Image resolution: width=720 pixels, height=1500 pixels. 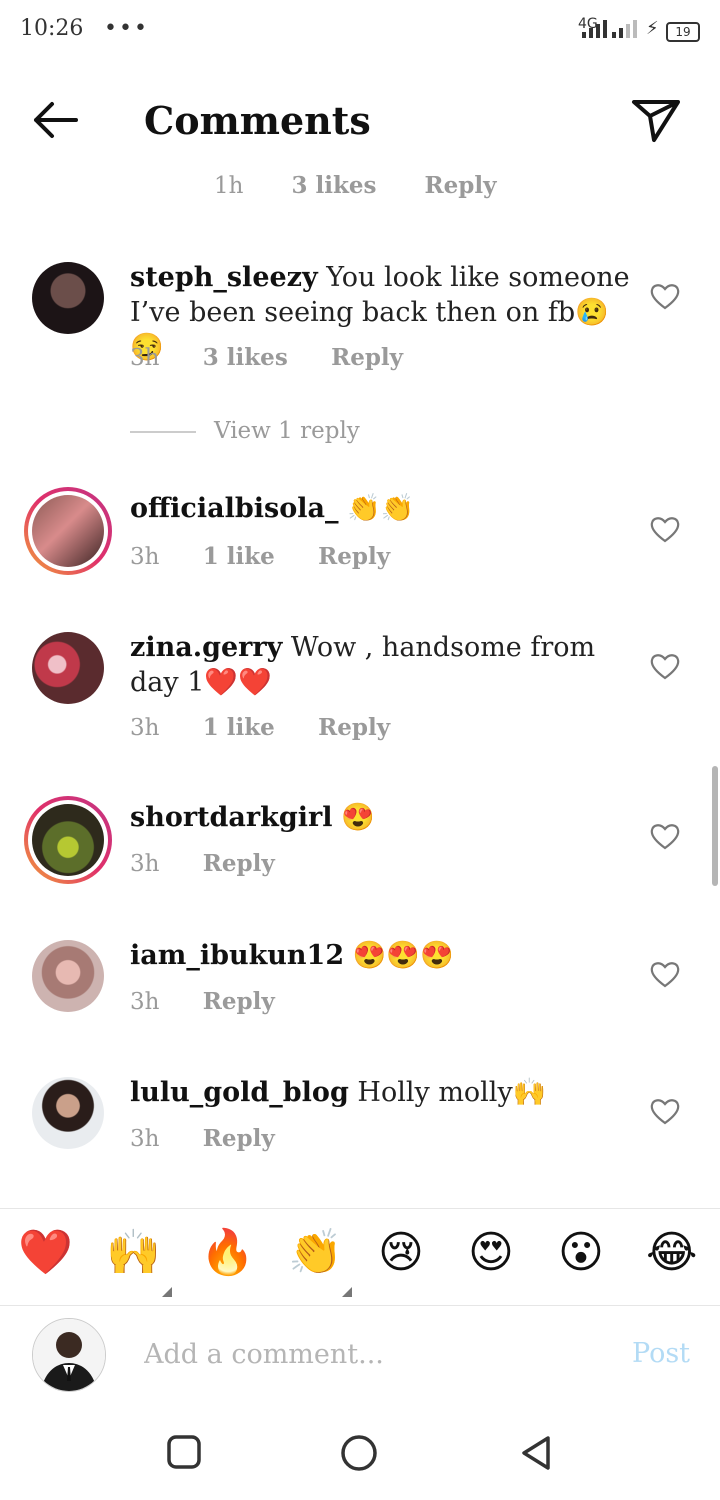 I want to click on battery-icon: 19, so click(x=683, y=32).